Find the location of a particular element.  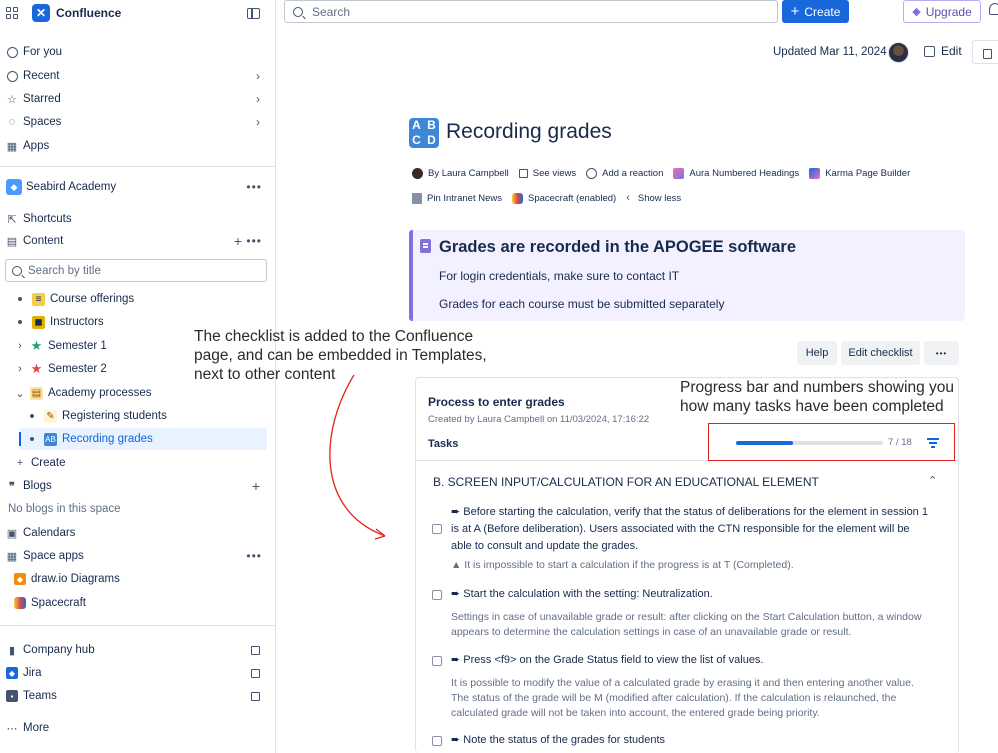

chevron-up-icon: ⌃ is located at coordinates (932, 480).